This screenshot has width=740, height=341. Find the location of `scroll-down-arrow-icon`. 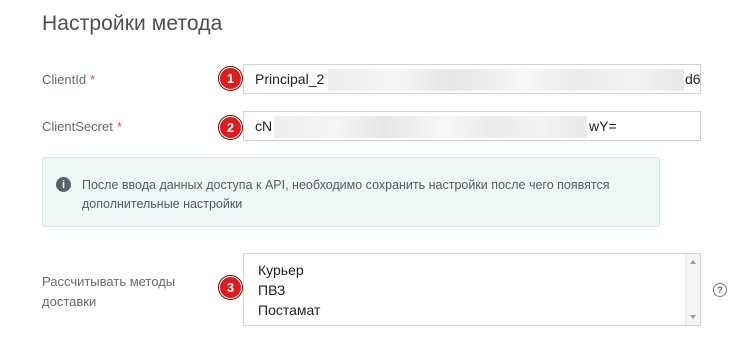

scroll-down-arrow-icon is located at coordinates (693, 317).